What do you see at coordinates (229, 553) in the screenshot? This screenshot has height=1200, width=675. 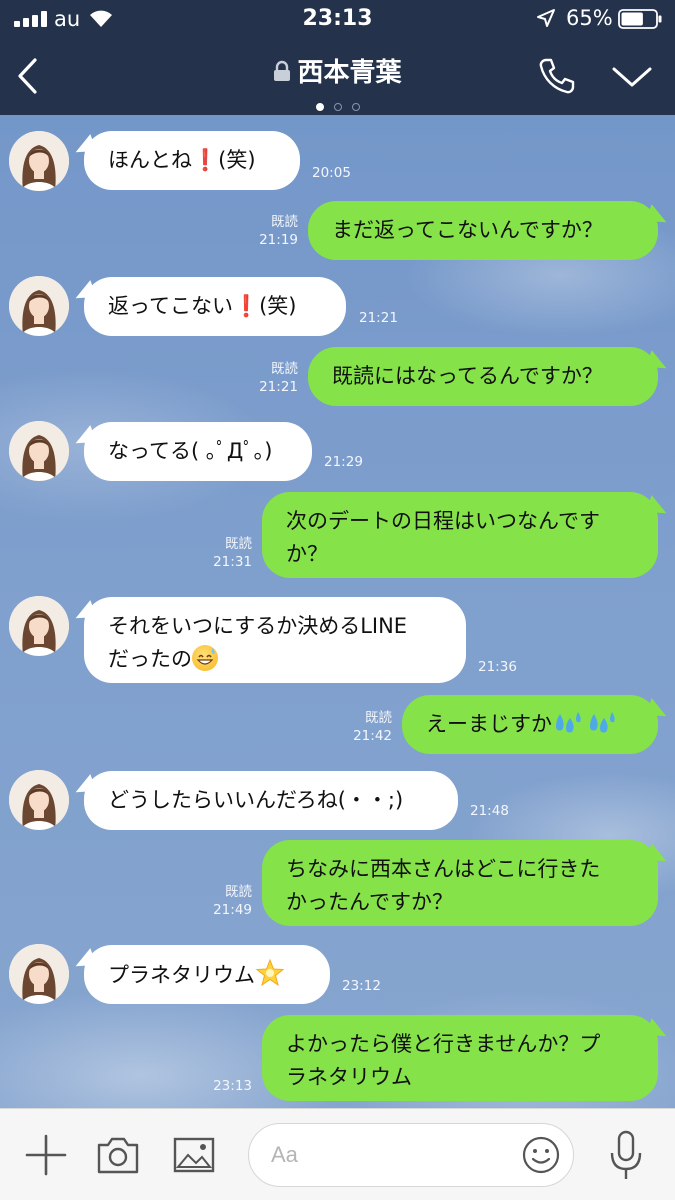 I see `message-meta: 既読 21:31` at bounding box center [229, 553].